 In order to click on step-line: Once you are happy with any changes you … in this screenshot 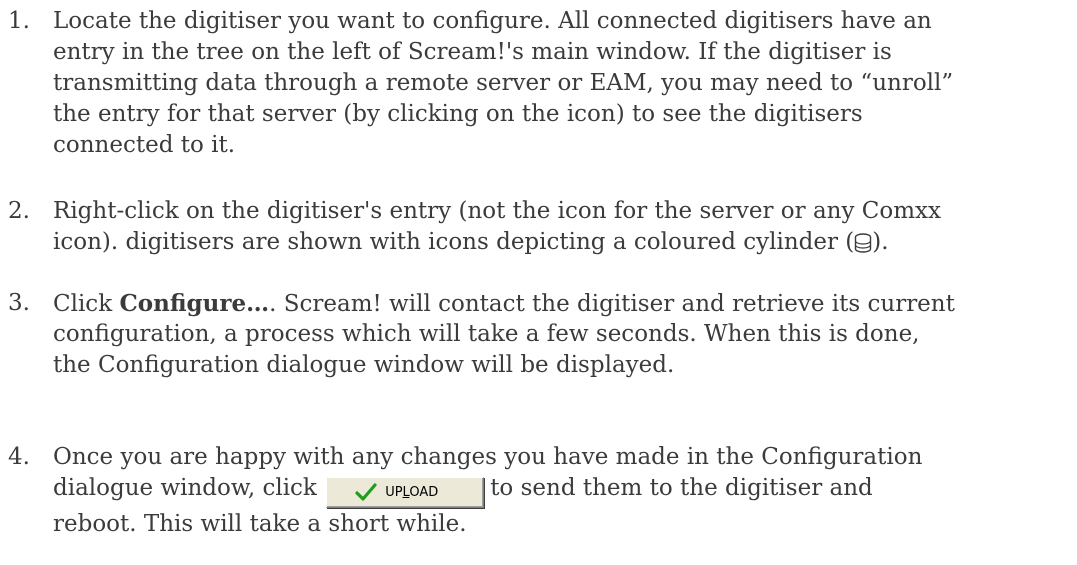, I will do `click(488, 457)`.